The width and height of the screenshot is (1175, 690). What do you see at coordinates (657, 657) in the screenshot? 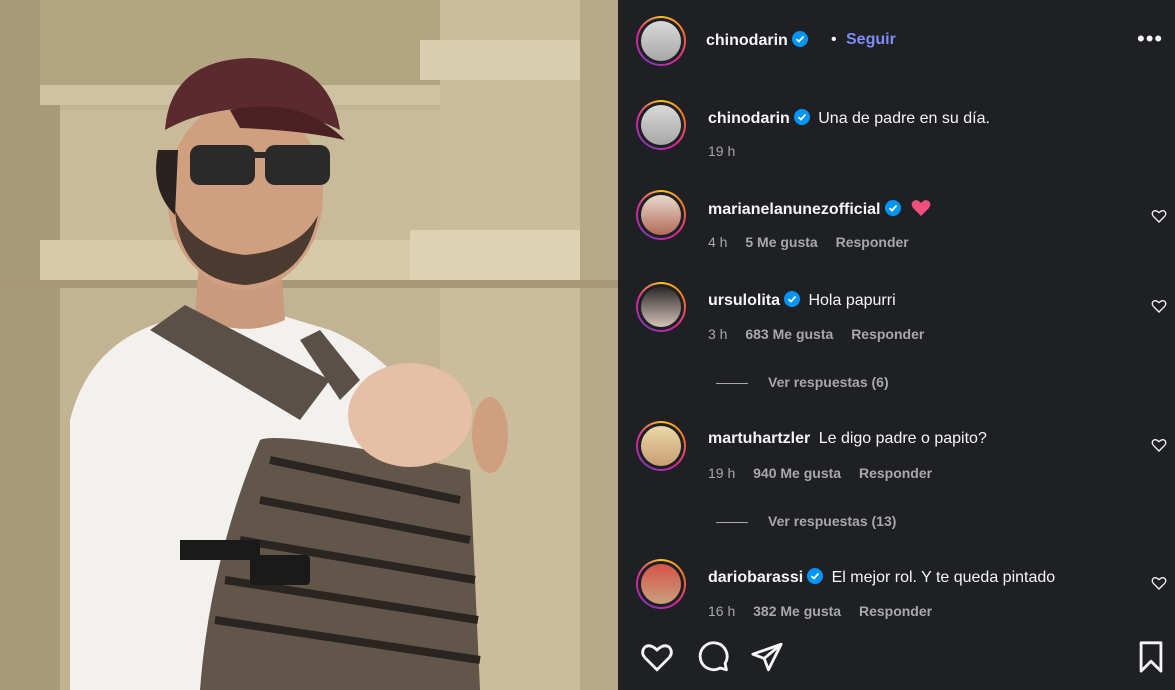
I see `heart-icon` at bounding box center [657, 657].